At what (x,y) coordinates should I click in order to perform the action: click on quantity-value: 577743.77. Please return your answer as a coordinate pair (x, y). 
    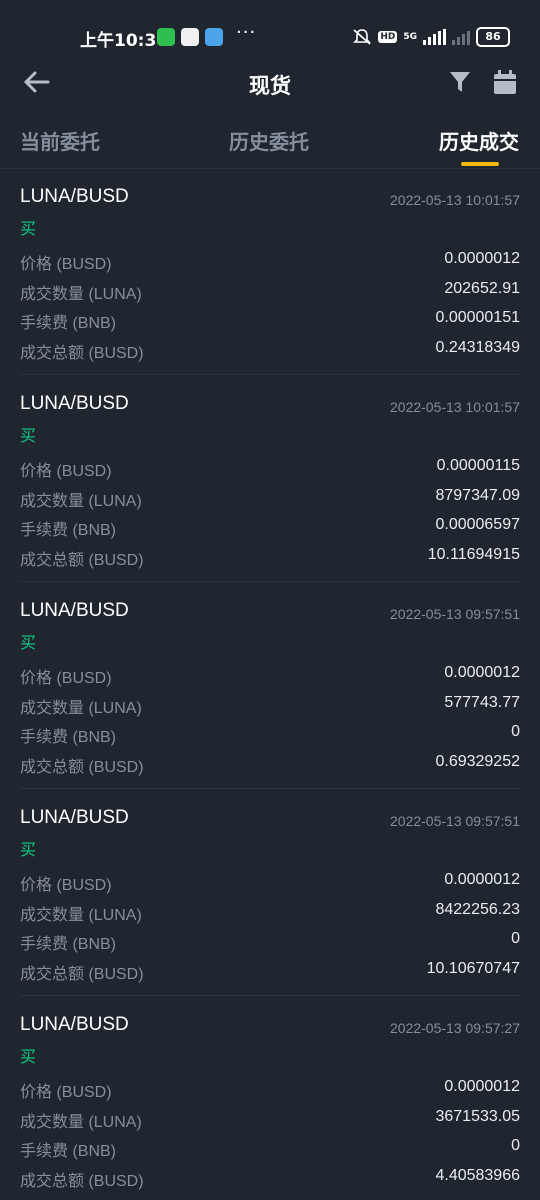
    Looking at the image, I should click on (482, 702).